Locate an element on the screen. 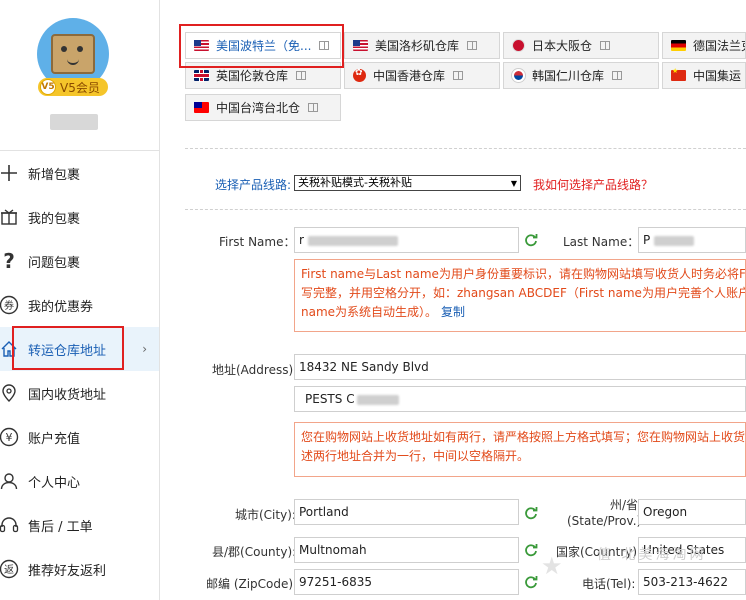  zip-value: 97251-6835 is located at coordinates (336, 582).